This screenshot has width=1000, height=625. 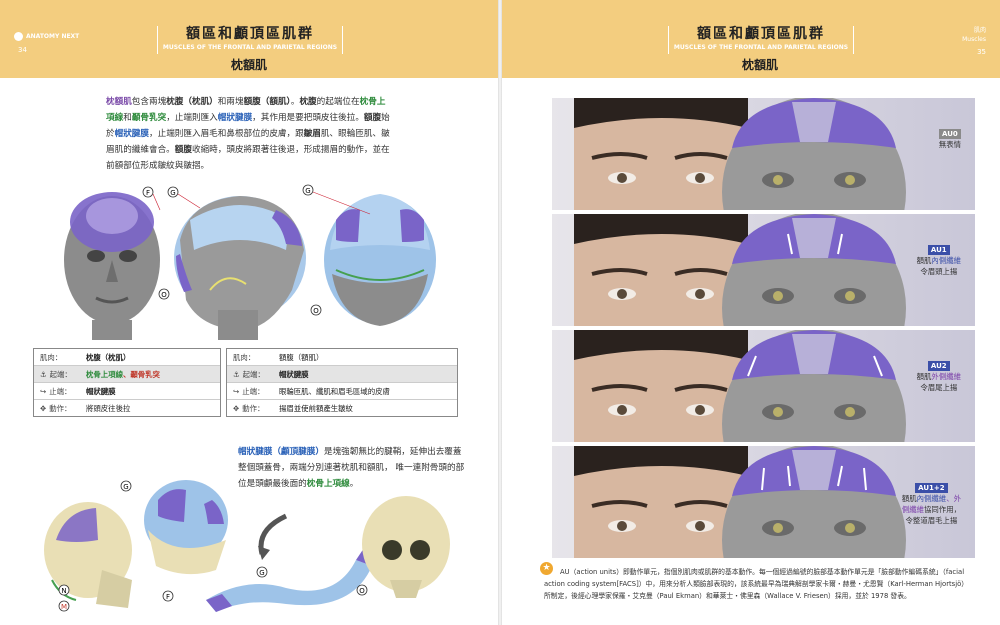 What do you see at coordinates (125, 487) in the screenshot?
I see `label-g-skull: G` at bounding box center [125, 487].